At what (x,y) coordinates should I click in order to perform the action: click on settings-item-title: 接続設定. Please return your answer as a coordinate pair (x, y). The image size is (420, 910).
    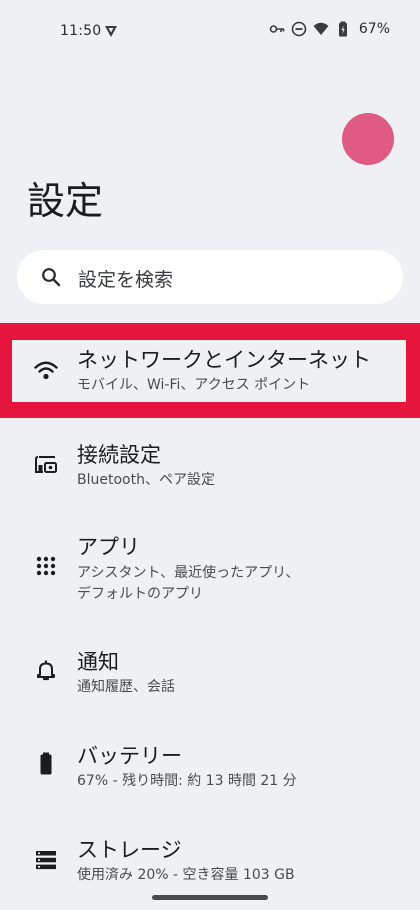
    Looking at the image, I should click on (119, 455).